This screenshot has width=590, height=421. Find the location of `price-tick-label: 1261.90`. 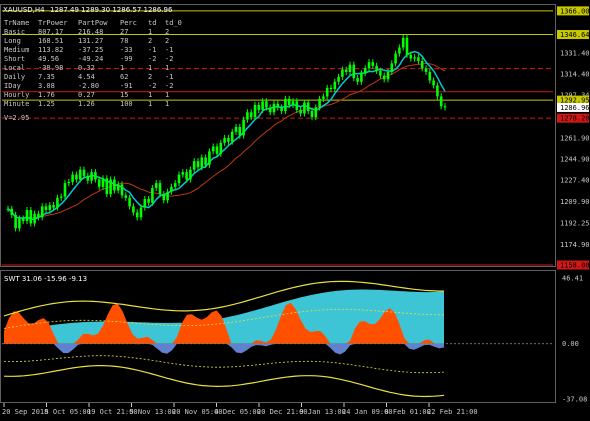

price-tick-label: 1261.90 is located at coordinates (575, 139).